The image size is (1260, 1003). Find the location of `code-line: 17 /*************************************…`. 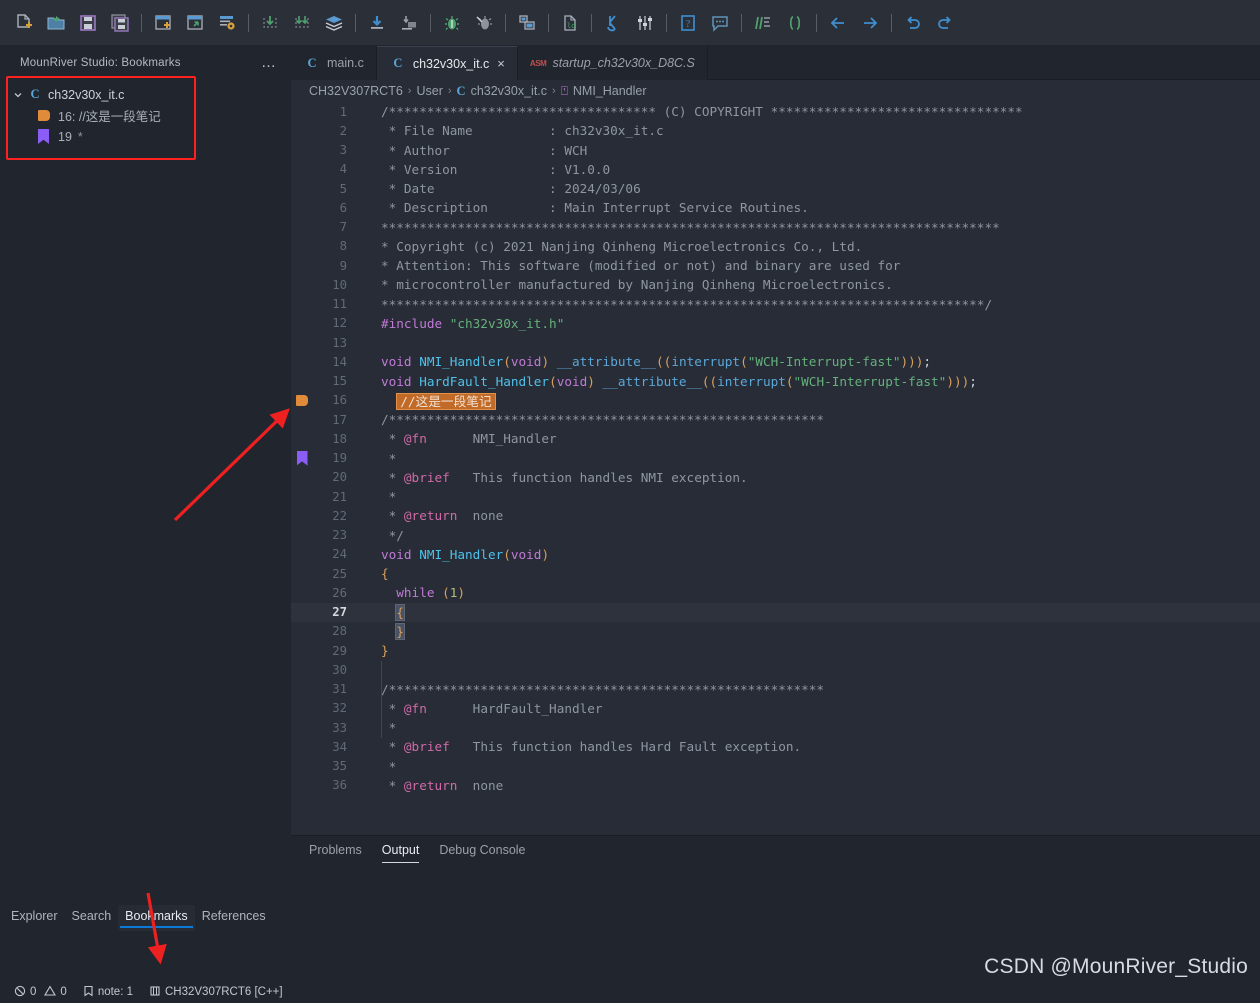

code-line: 17 /*************************************… is located at coordinates (775, 419).